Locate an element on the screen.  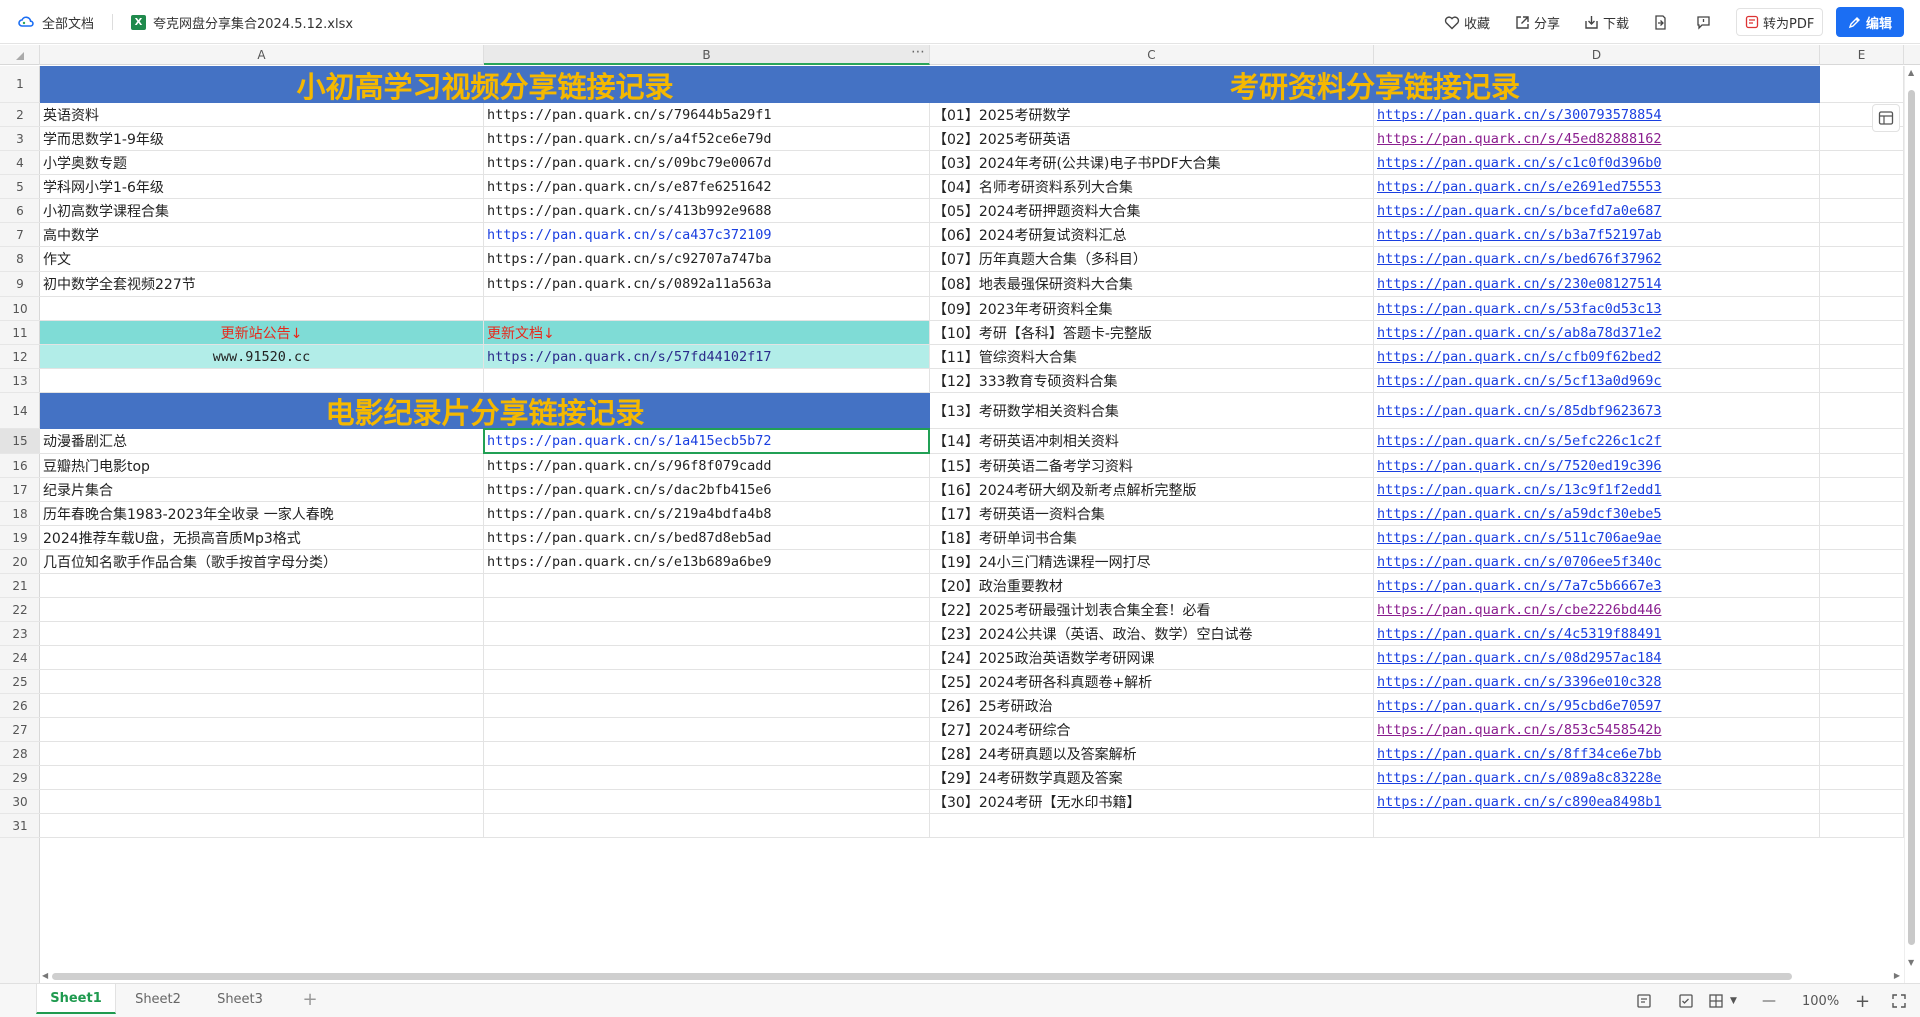
doc-label: 更新文档↓ is located at coordinates (707, 333).